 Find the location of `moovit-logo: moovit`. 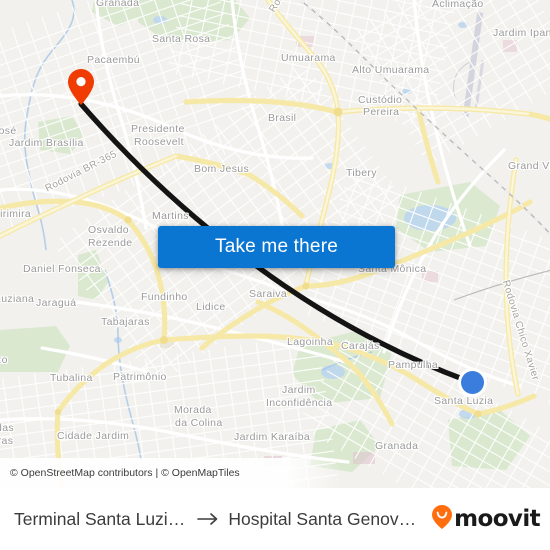

moovit-logo: moovit is located at coordinates (486, 519).